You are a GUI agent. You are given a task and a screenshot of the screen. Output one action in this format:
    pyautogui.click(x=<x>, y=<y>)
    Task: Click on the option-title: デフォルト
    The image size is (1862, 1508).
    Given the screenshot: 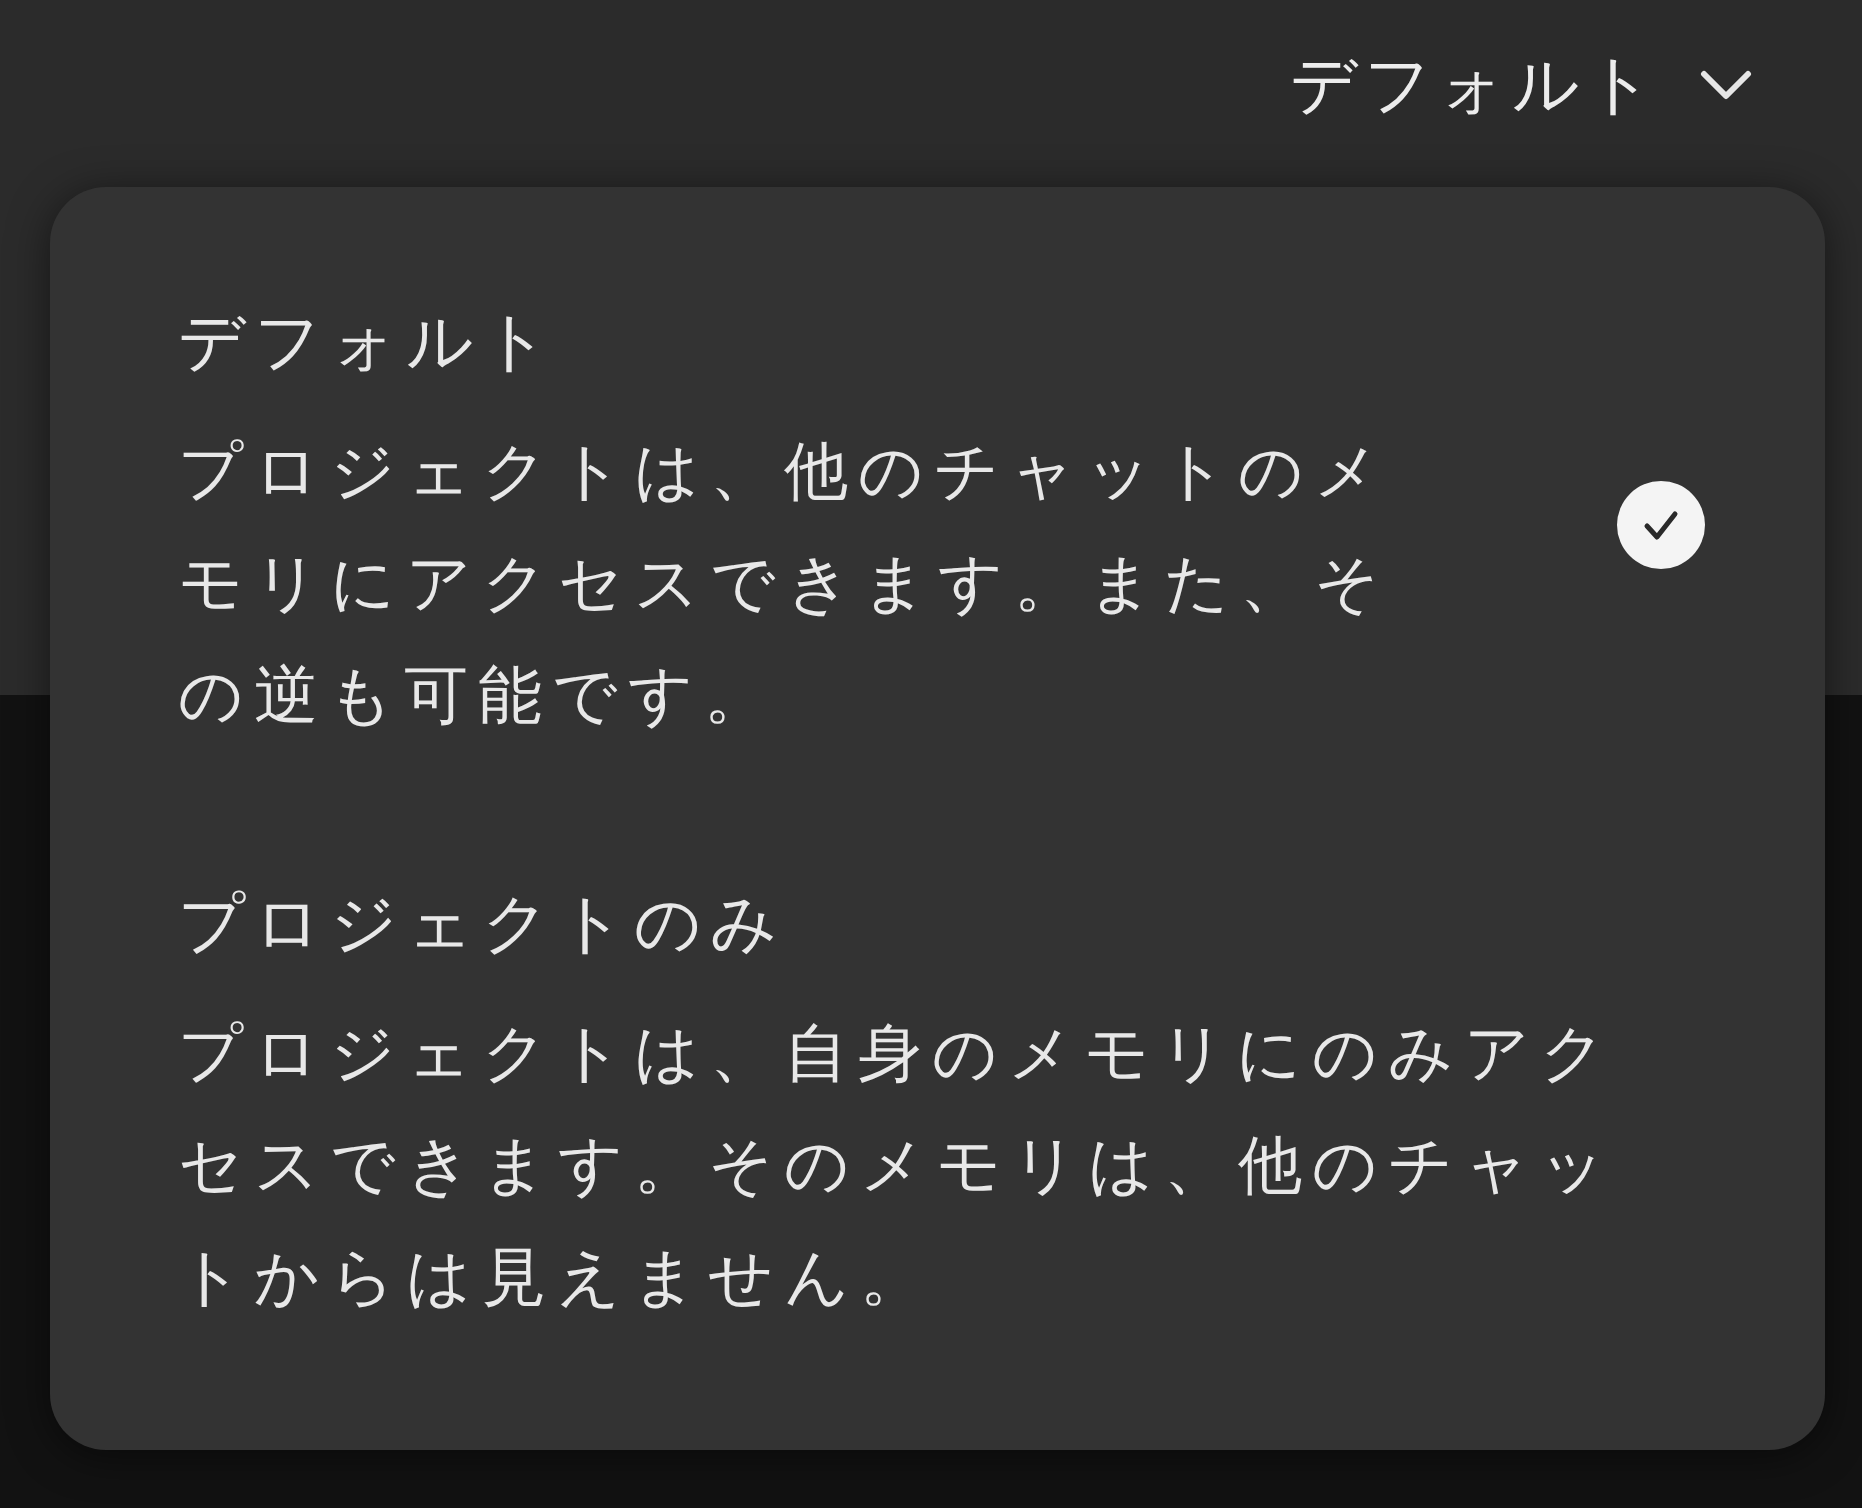 What is the action you would take?
    pyautogui.click(x=793, y=342)
    